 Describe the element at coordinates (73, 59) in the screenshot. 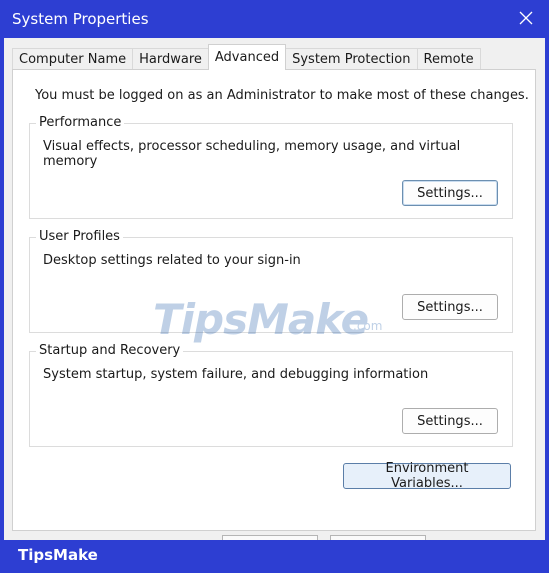

I see `tab-computer-name: Computer Name` at that location.